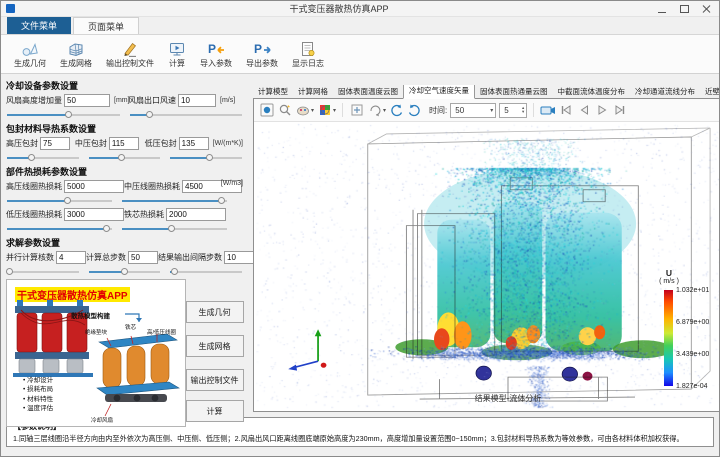  Describe the element at coordinates (42, 271) in the screenshot. I see `cores-slider` at that location.